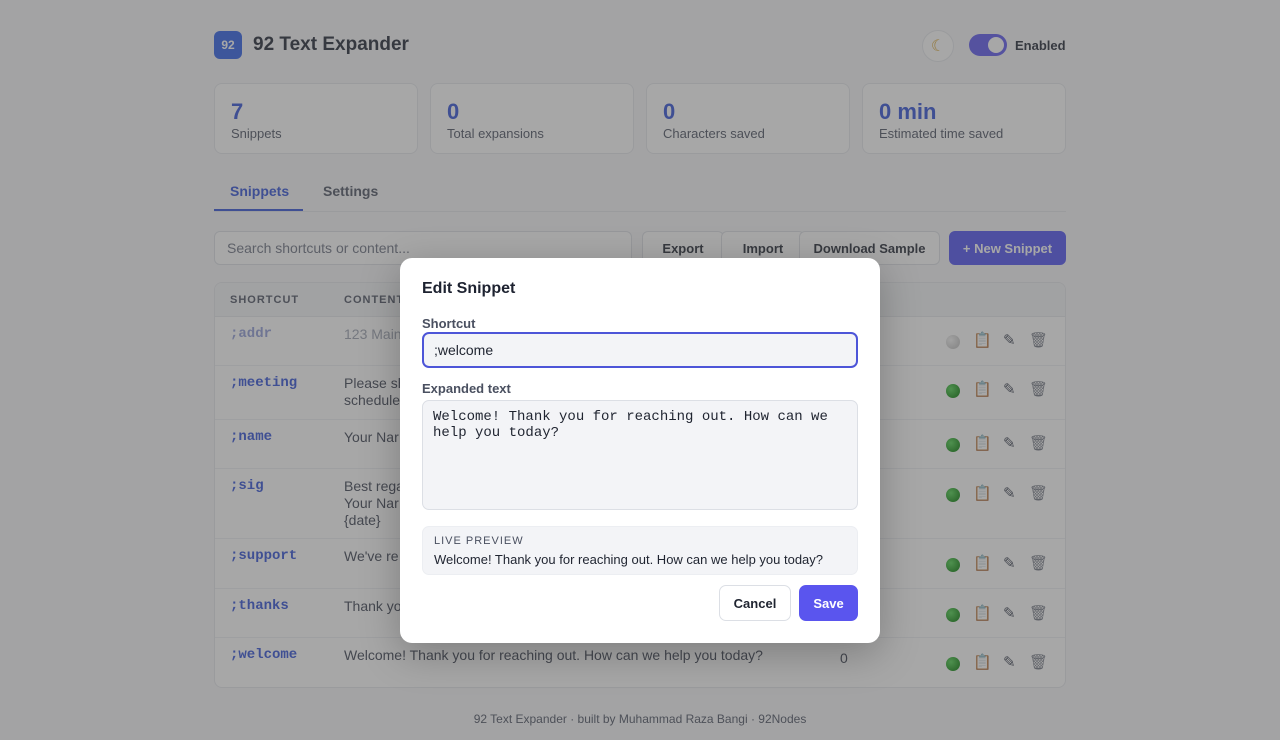 The height and width of the screenshot is (740, 1280). What do you see at coordinates (466, 388) in the screenshot?
I see `expanded-text-label: Expanded text` at bounding box center [466, 388].